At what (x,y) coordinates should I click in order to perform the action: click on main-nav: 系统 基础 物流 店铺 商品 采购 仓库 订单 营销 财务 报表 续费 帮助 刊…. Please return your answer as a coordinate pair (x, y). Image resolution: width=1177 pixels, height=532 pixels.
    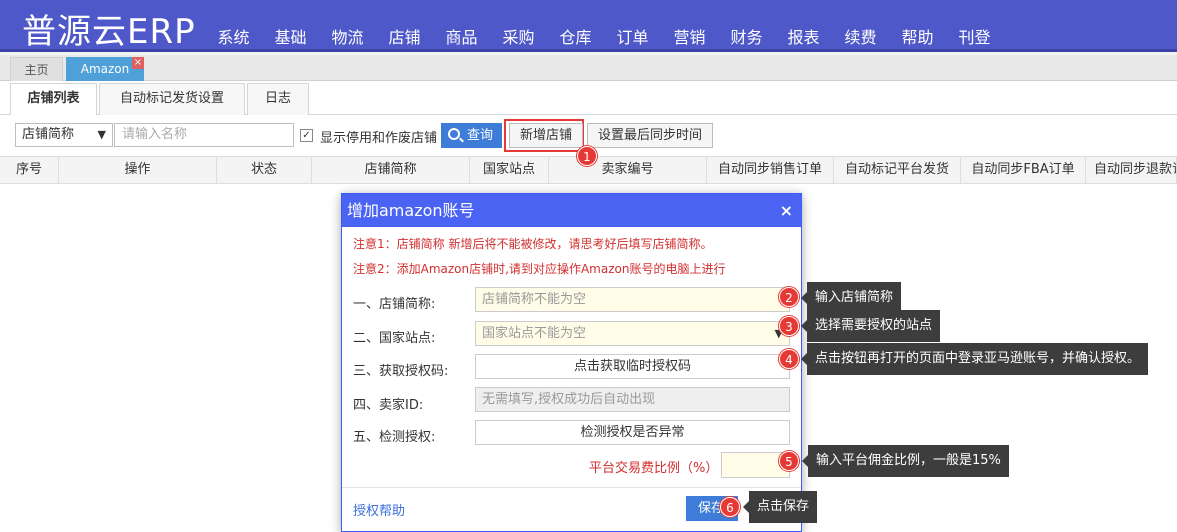
    Looking at the image, I should click on (604, 36).